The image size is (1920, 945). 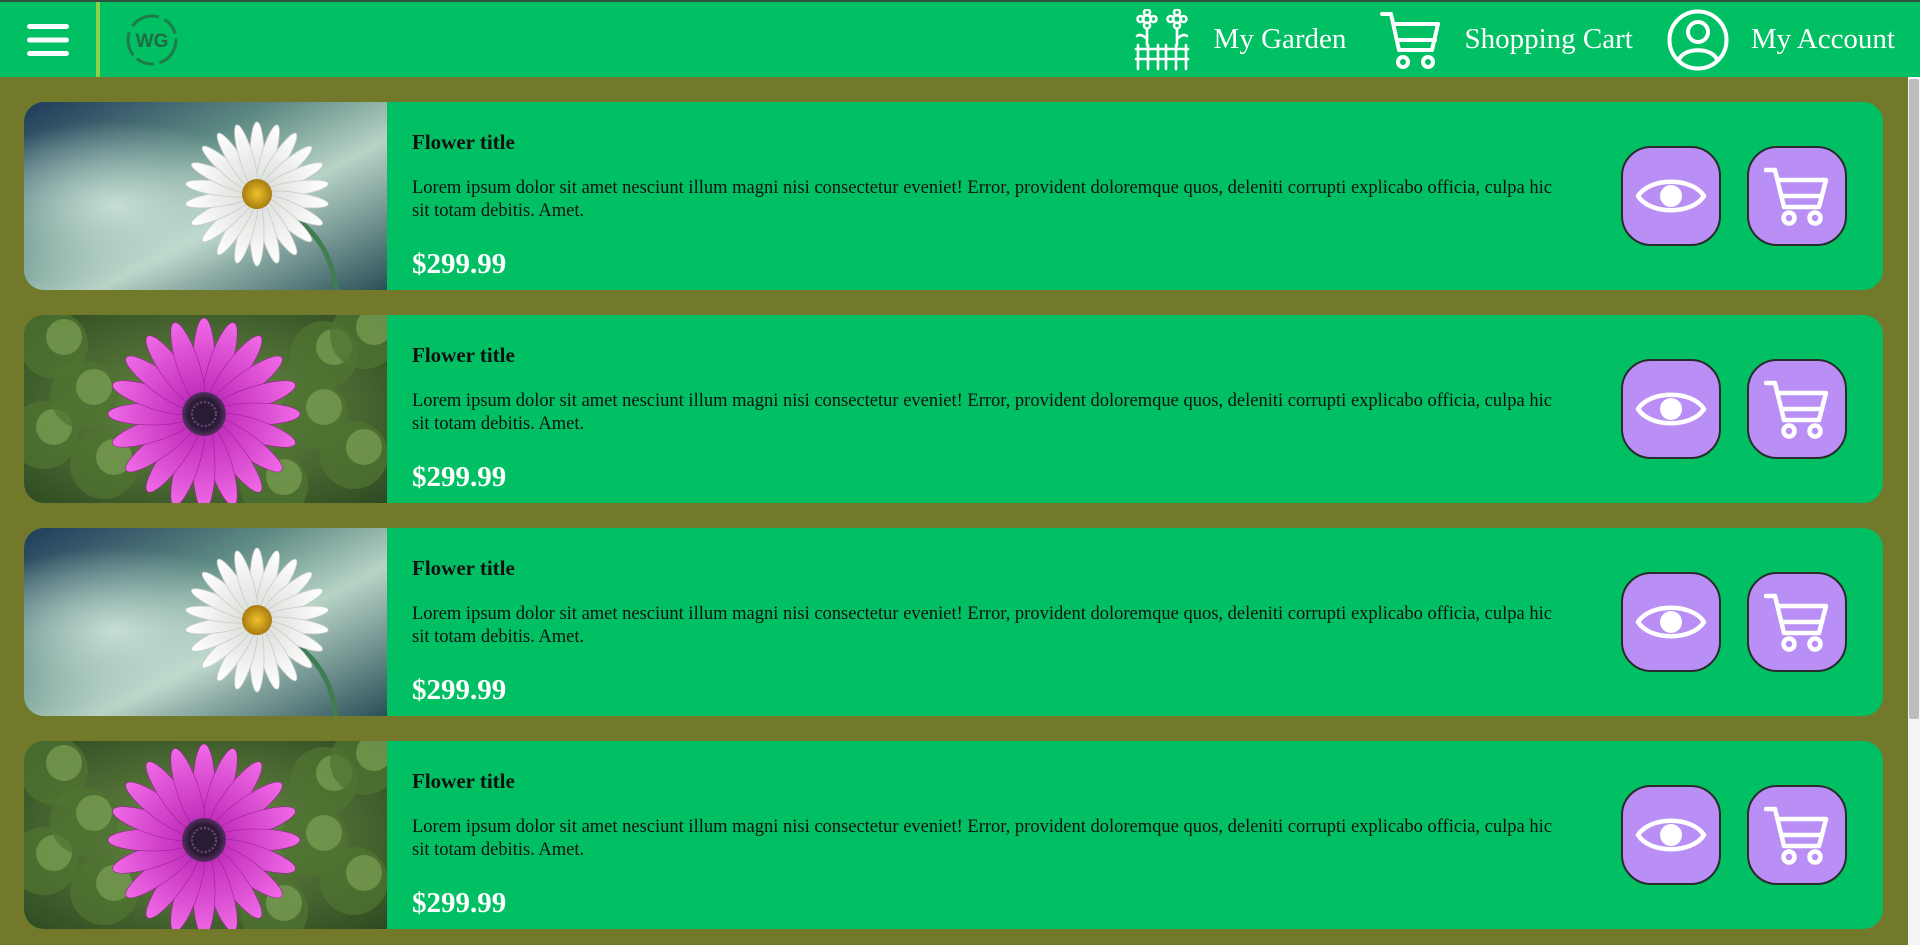 I want to click on nav-shopping-cart-label: Shopping Cart, so click(x=1548, y=39).